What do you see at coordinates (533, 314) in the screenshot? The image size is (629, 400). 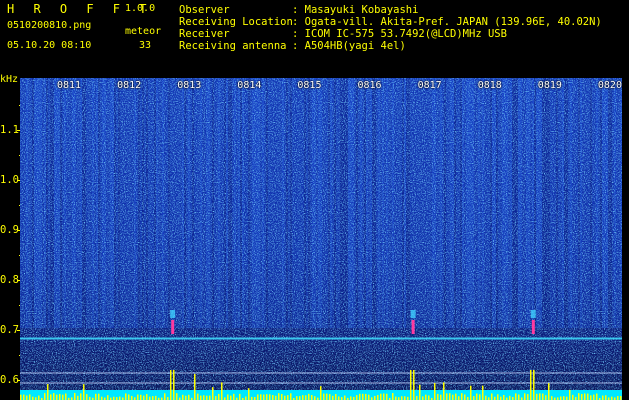 I see `meteor-ping-halo` at bounding box center [533, 314].